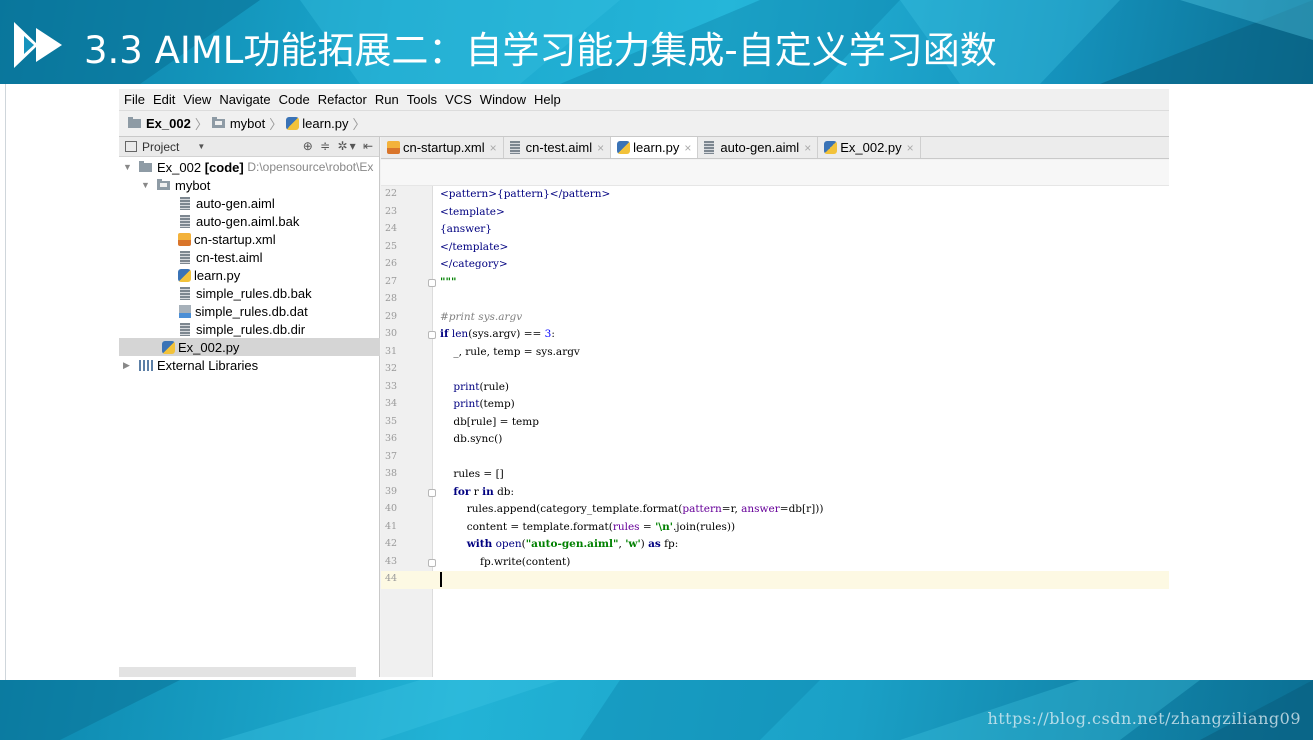  I want to click on code-line: 22 <pattern>{pattern}</pattern>, so click(775, 195).